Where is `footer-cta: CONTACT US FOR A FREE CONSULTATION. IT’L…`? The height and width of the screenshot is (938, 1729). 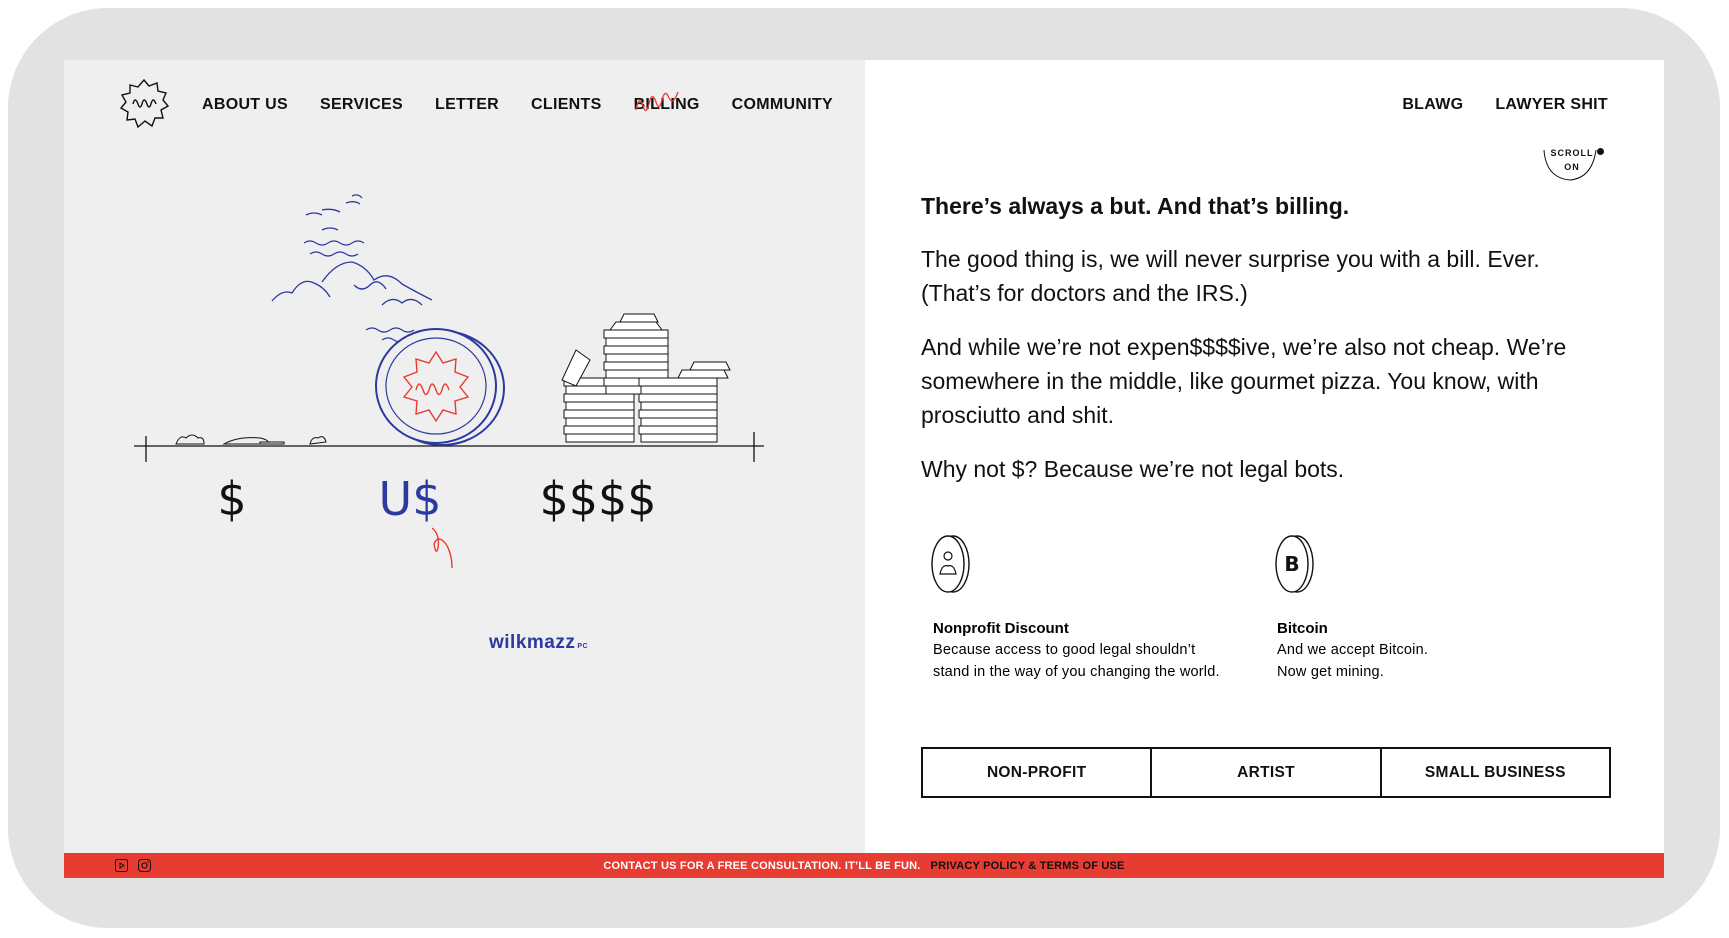 footer-cta: CONTACT US FOR A FREE CONSULTATION. IT’L… is located at coordinates (761, 866).